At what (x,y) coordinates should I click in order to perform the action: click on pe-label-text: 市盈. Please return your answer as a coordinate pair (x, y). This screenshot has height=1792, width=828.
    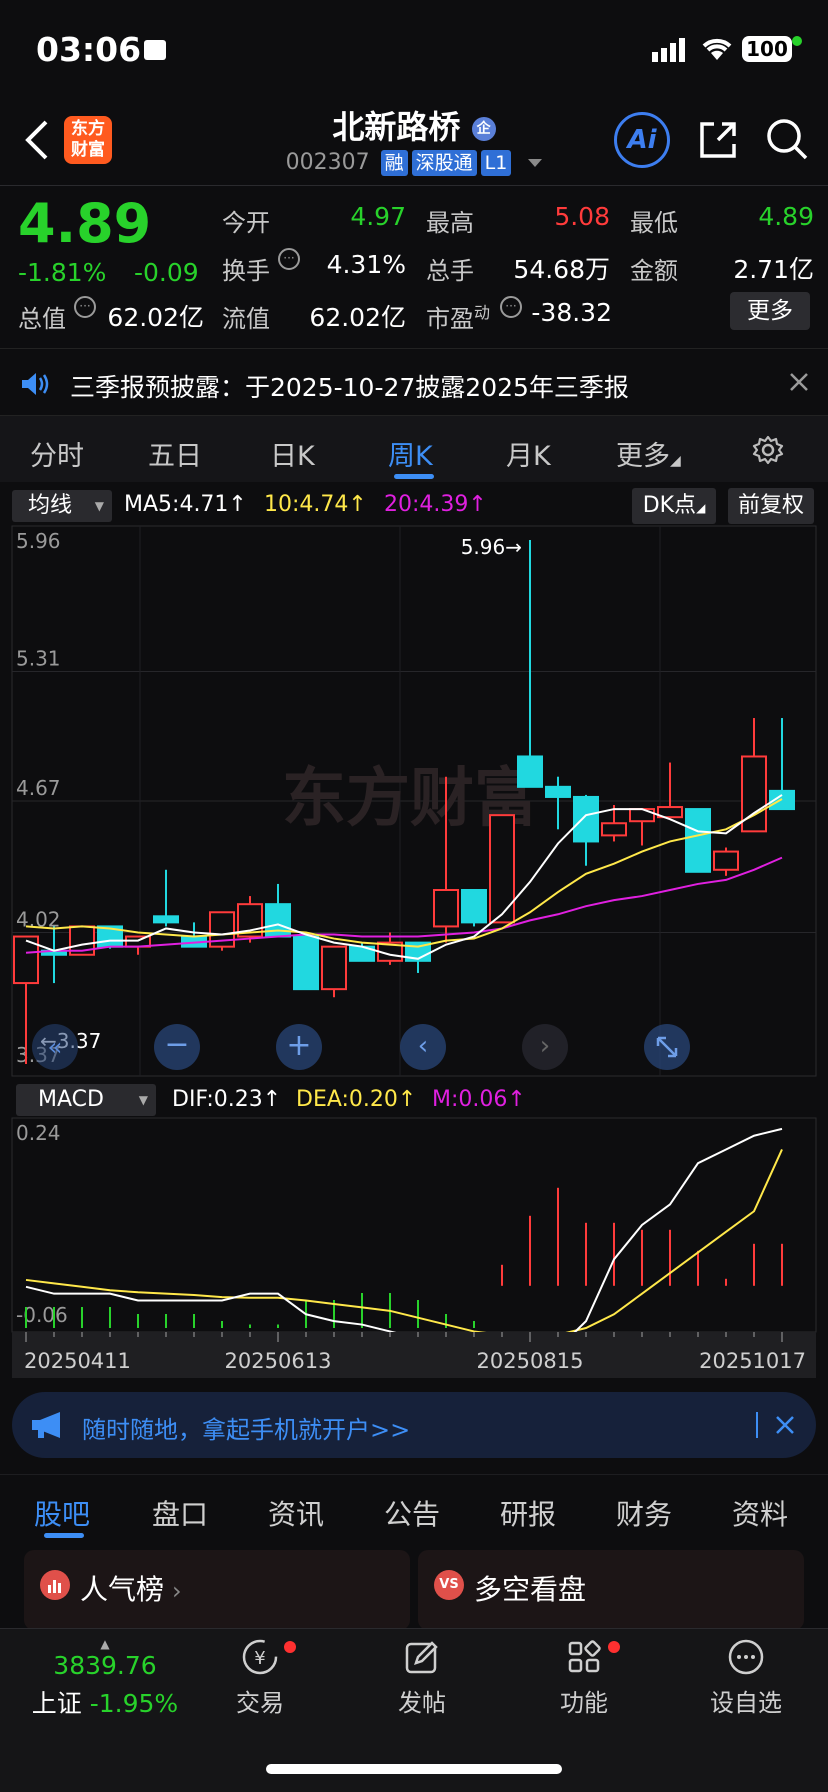
    Looking at the image, I should click on (450, 319).